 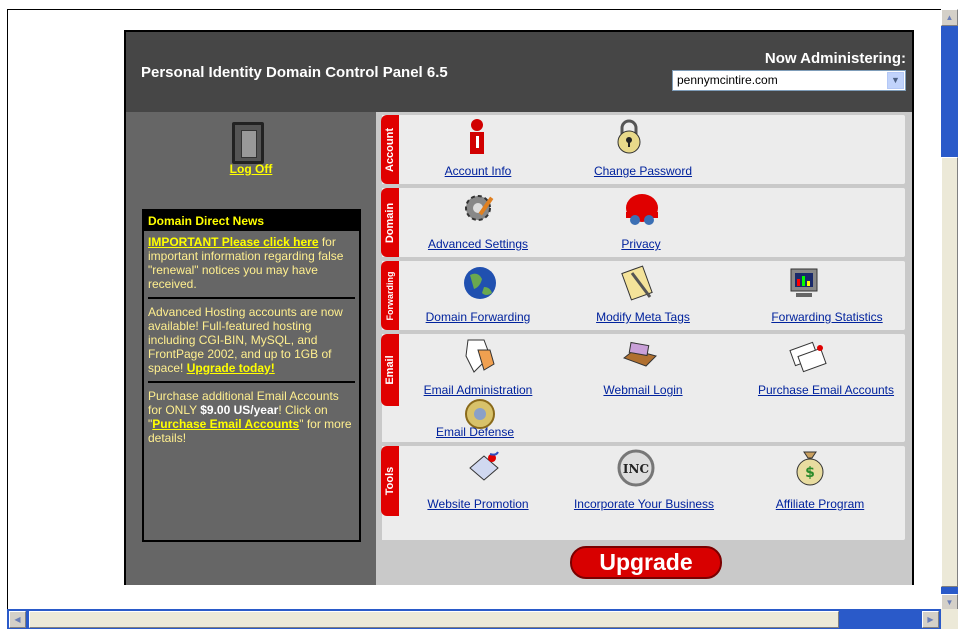 I want to click on incorporate-business-link: Incorporate Your Business, so click(x=644, y=504).